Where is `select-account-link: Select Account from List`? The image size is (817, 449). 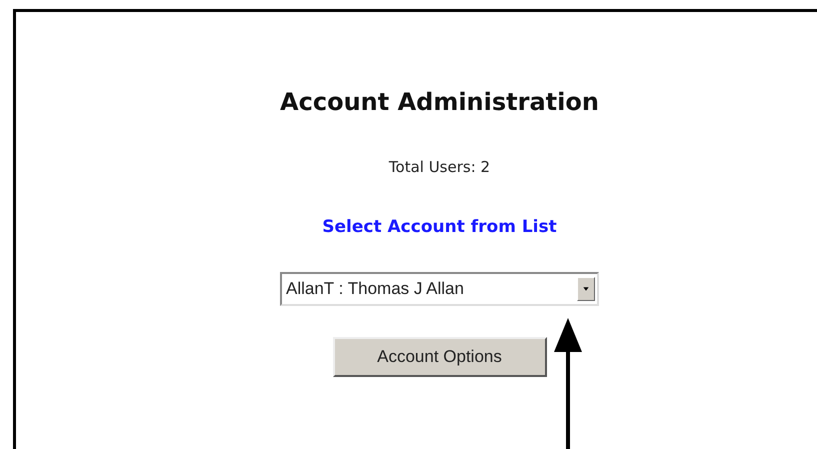
select-account-link: Select Account from List is located at coordinates (439, 227).